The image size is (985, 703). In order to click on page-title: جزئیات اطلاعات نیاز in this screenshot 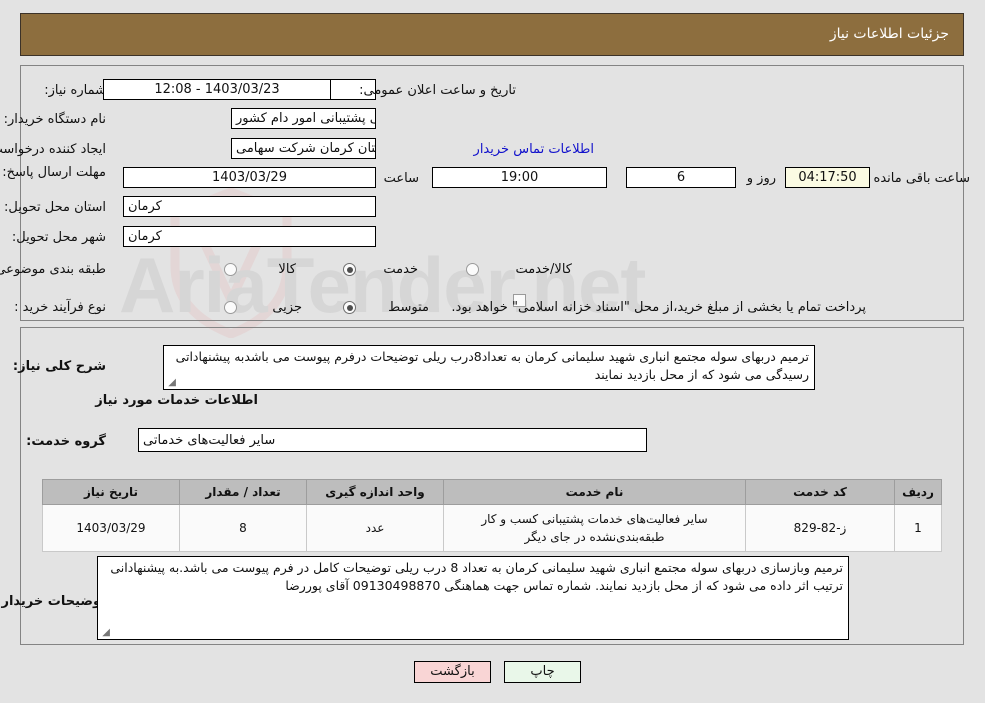, I will do `click(890, 34)`.